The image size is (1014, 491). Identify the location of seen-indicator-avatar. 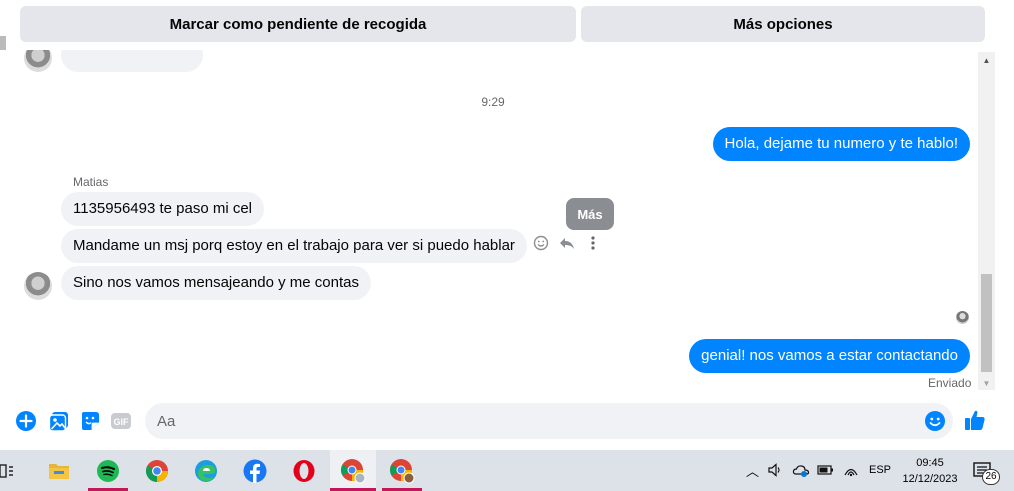
(962, 317).